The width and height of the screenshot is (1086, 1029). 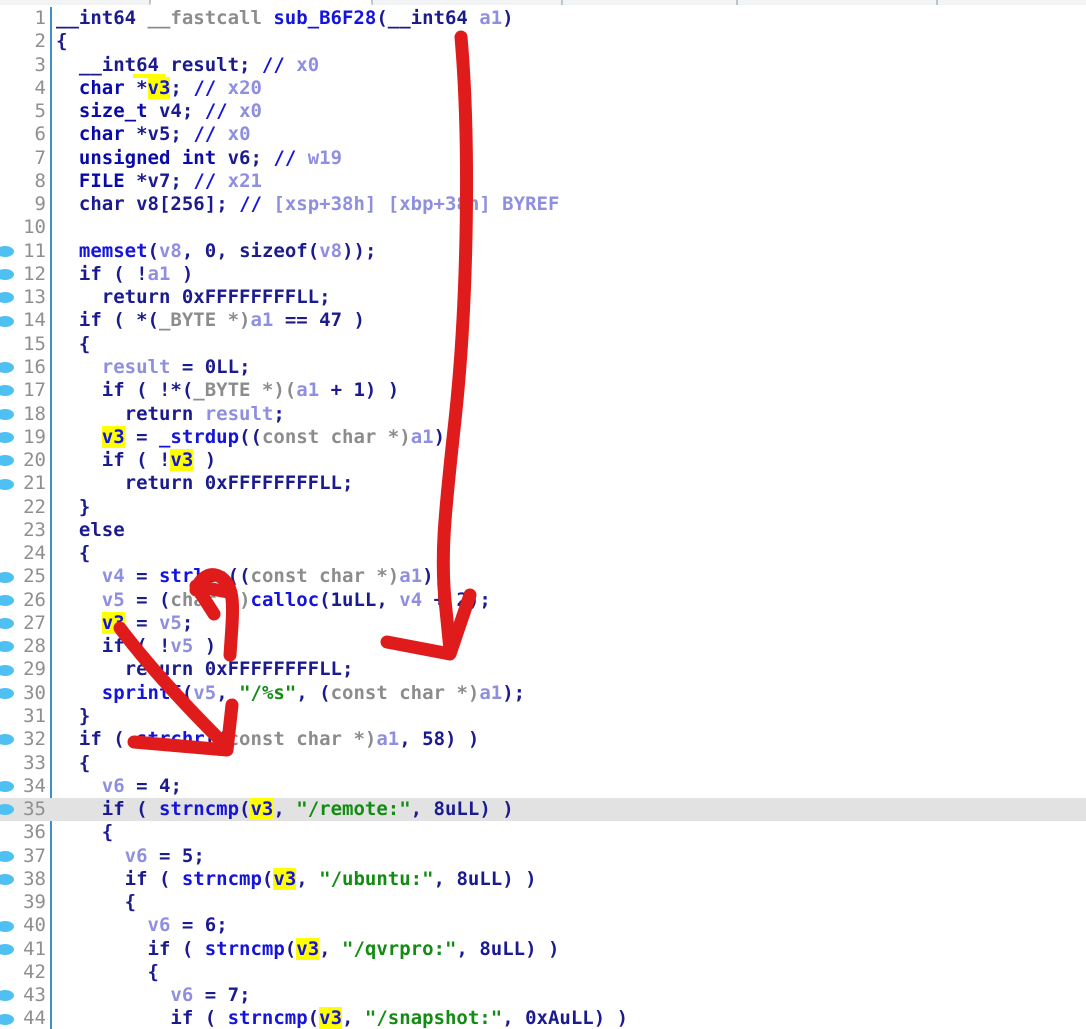 I want to click on code-line: 43 v6 = 7;, so click(x=543, y=995).